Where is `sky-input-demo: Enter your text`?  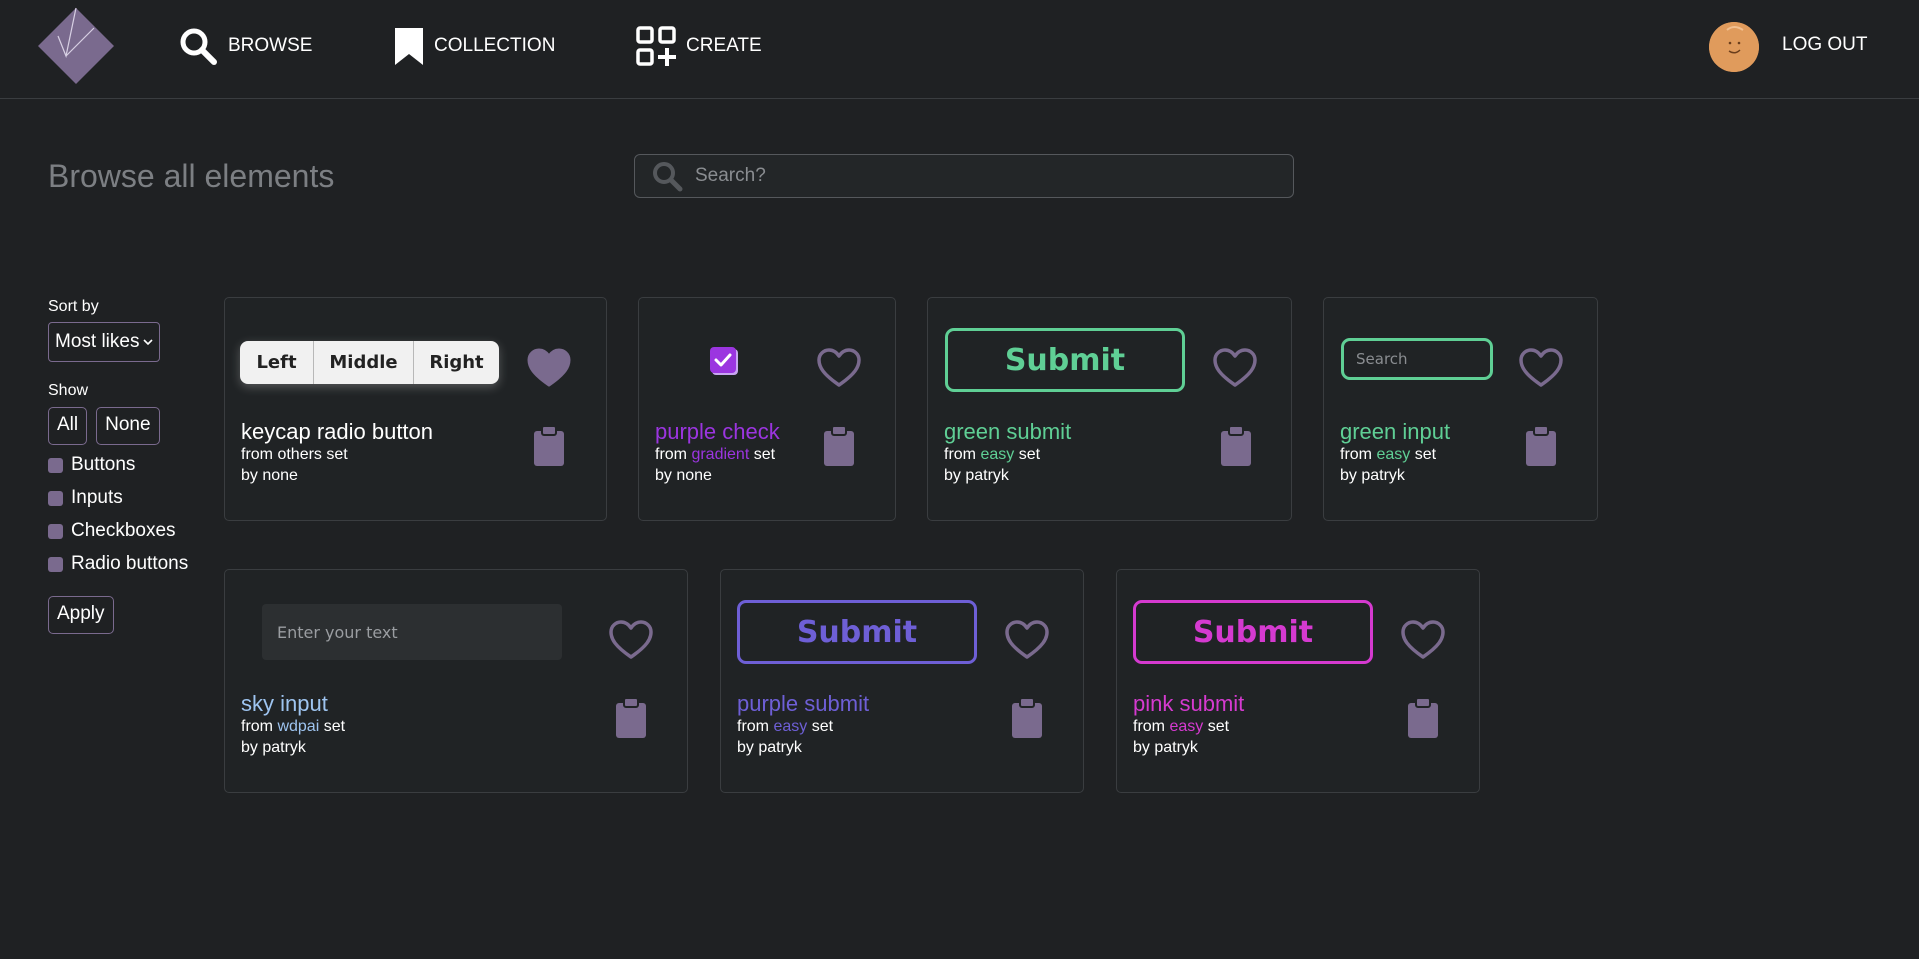
sky-input-demo: Enter your text is located at coordinates (412, 632).